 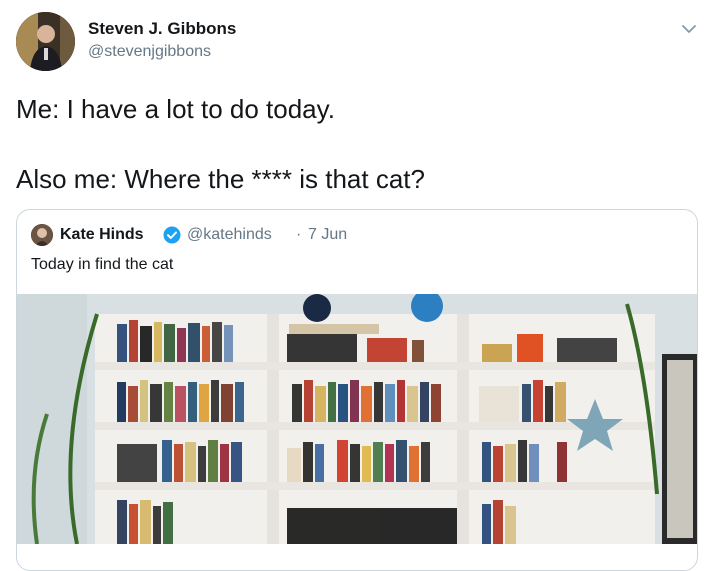 I want to click on author-handle: @stevenjgibbons, so click(x=149, y=52).